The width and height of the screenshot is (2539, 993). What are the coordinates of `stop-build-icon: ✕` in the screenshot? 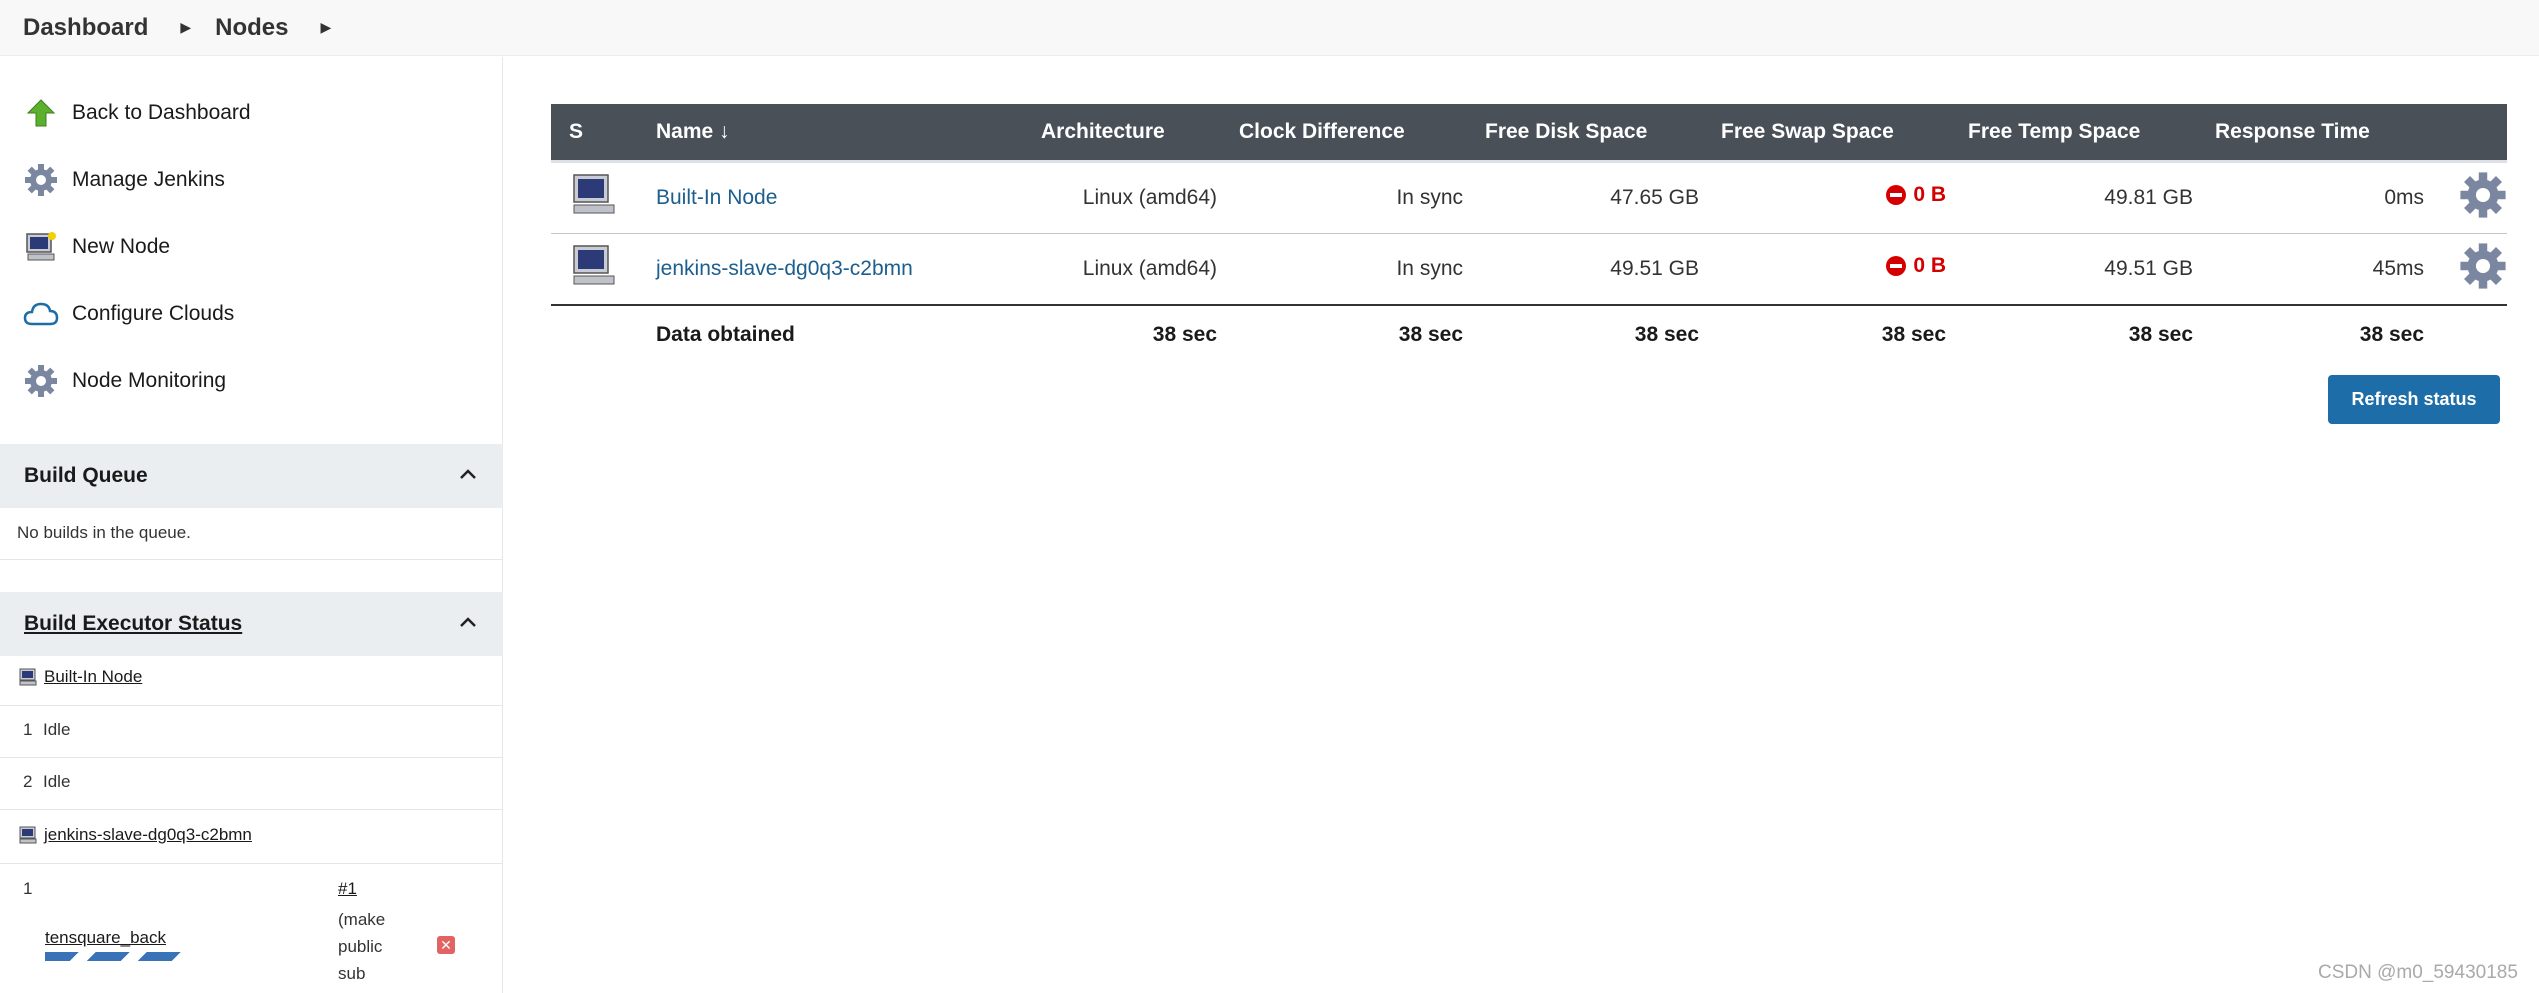 It's located at (446, 945).